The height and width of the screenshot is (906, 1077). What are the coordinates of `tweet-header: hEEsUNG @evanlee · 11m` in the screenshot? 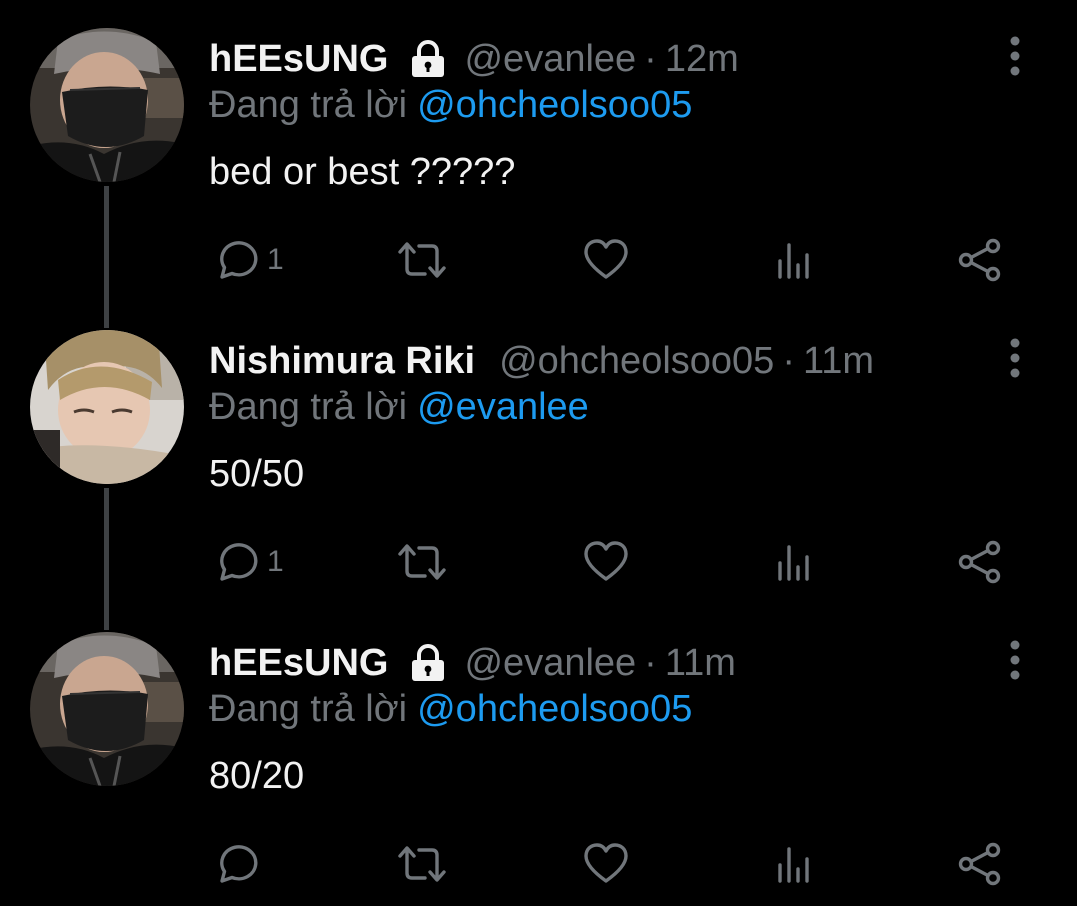 It's located at (472, 663).